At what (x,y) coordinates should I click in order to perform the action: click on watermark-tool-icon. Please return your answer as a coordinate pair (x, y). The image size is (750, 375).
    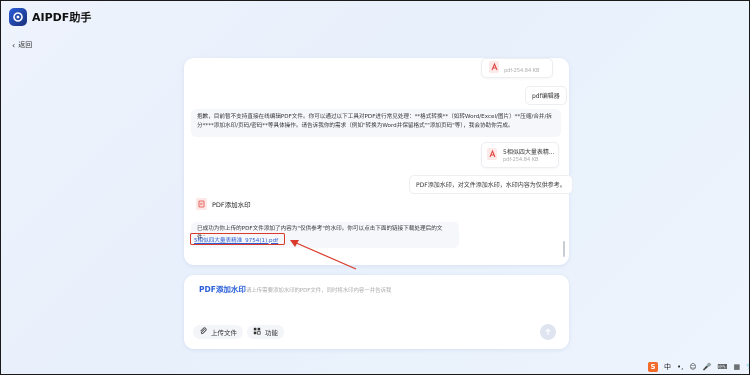
    Looking at the image, I should click on (201, 204).